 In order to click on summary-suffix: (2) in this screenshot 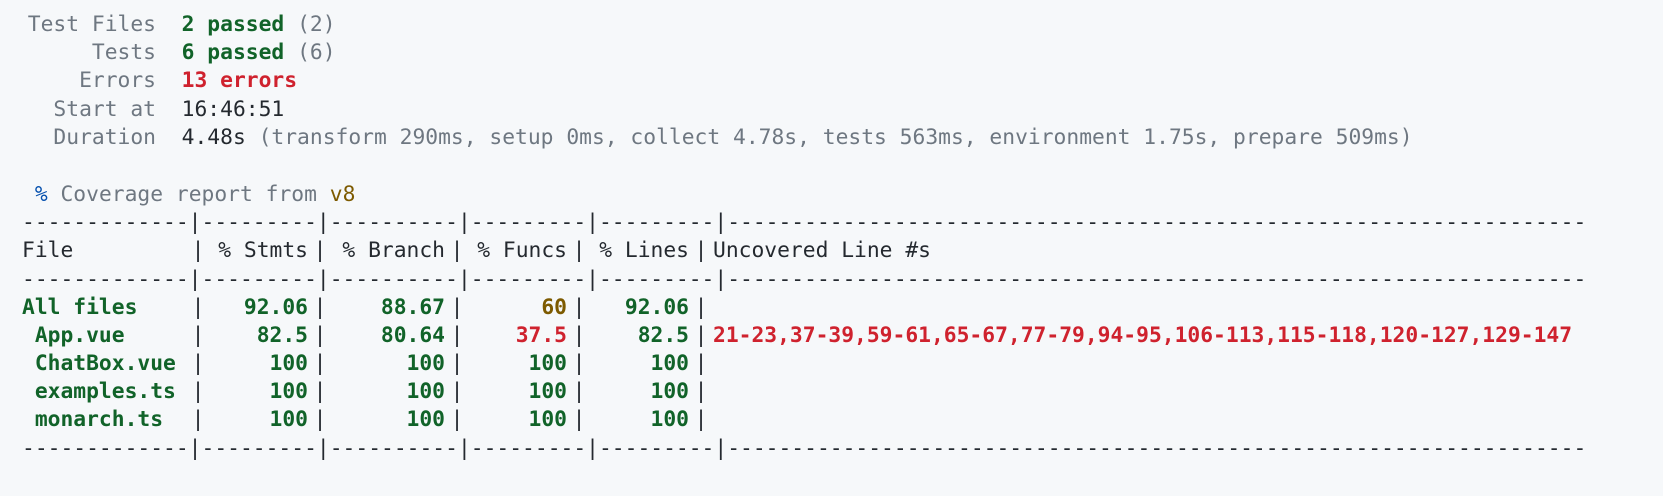, I will do `click(316, 24)`.